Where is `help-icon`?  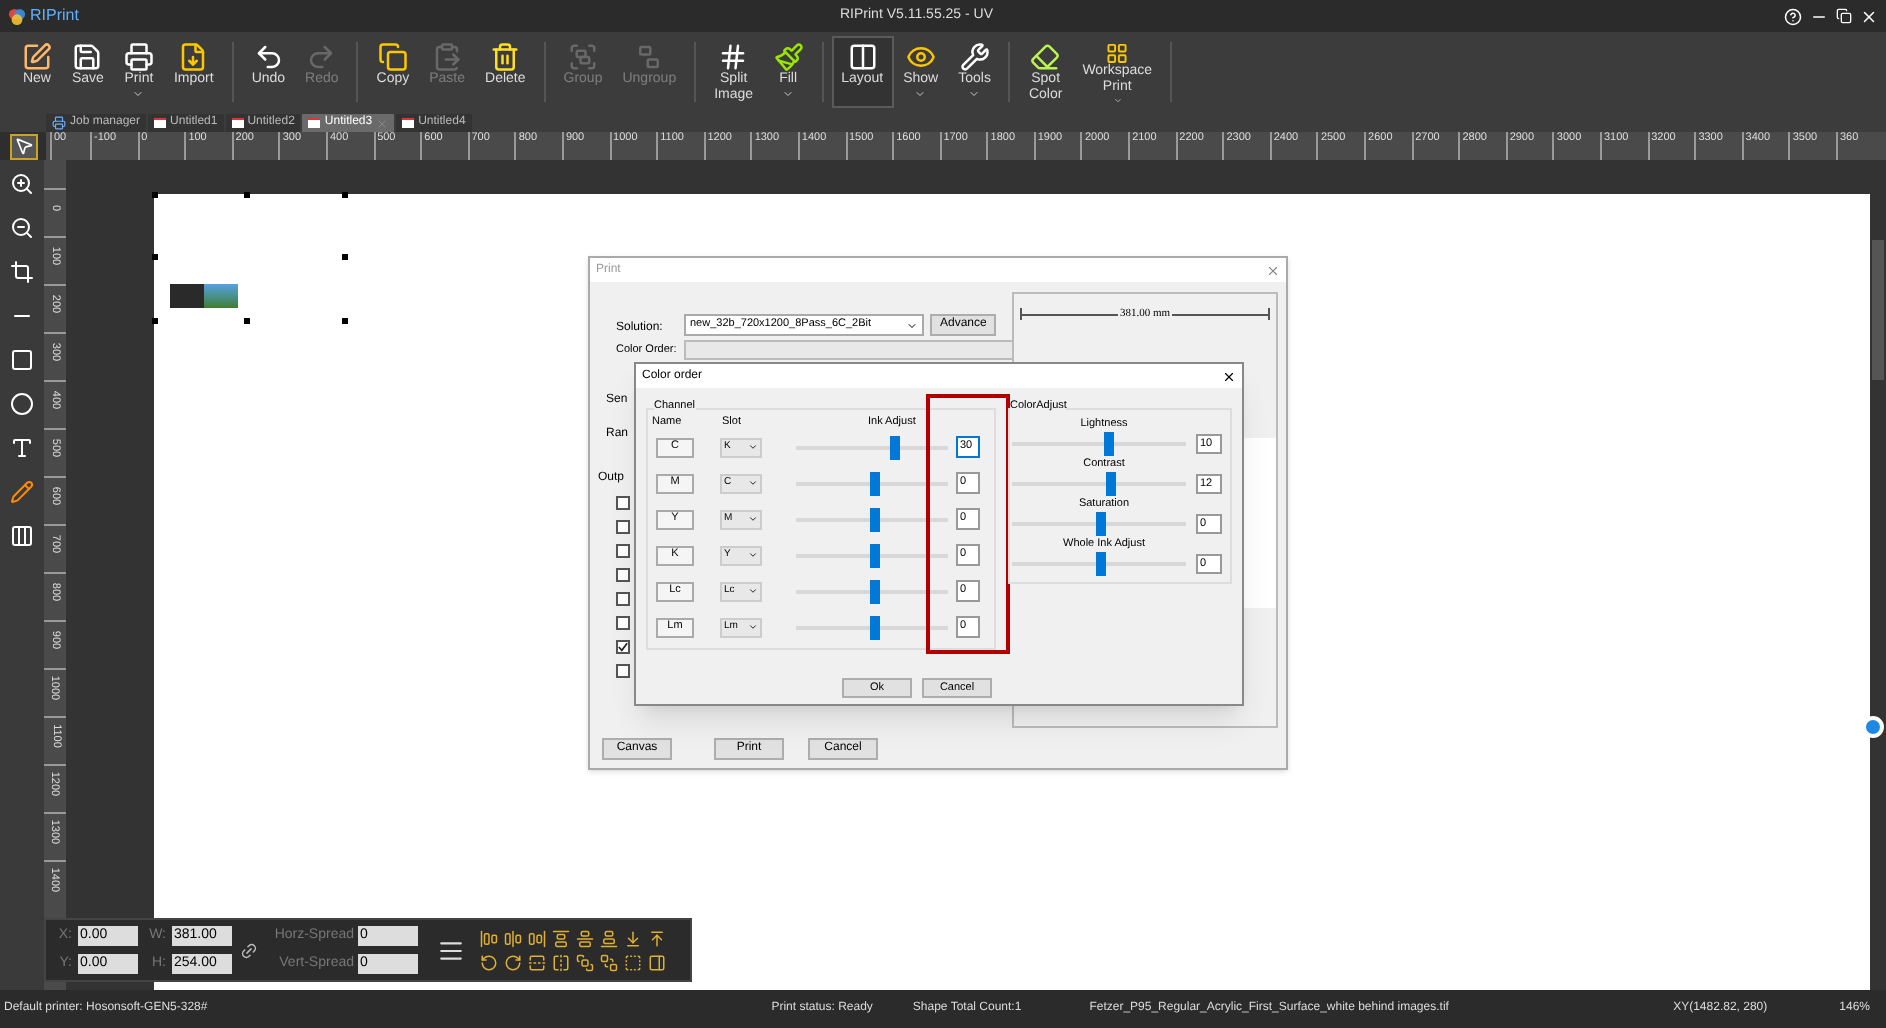
help-icon is located at coordinates (1793, 16).